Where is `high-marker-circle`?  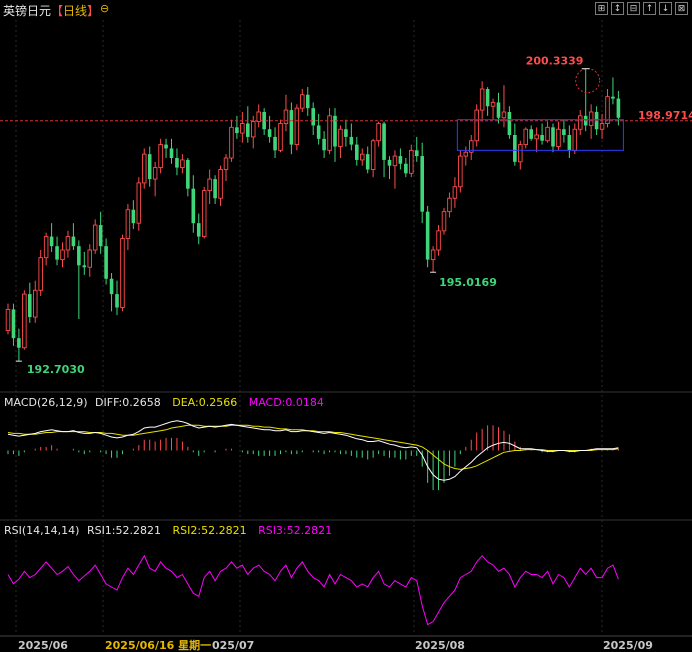 high-marker-circle is located at coordinates (588, 81).